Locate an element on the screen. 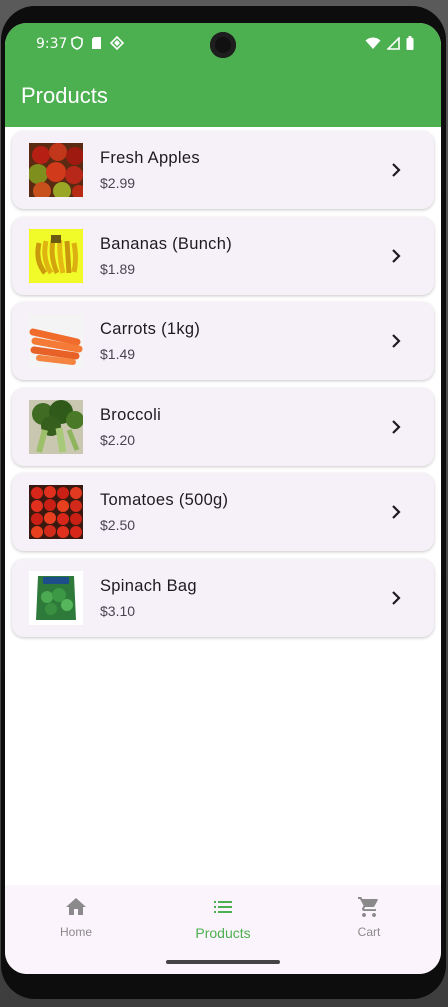  status-bar: 9:37 is located at coordinates (223, 45).